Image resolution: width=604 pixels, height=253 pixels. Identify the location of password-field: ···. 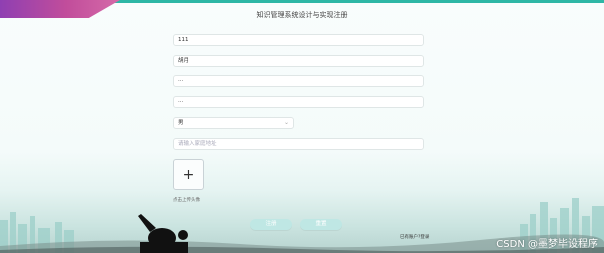
(298, 81).